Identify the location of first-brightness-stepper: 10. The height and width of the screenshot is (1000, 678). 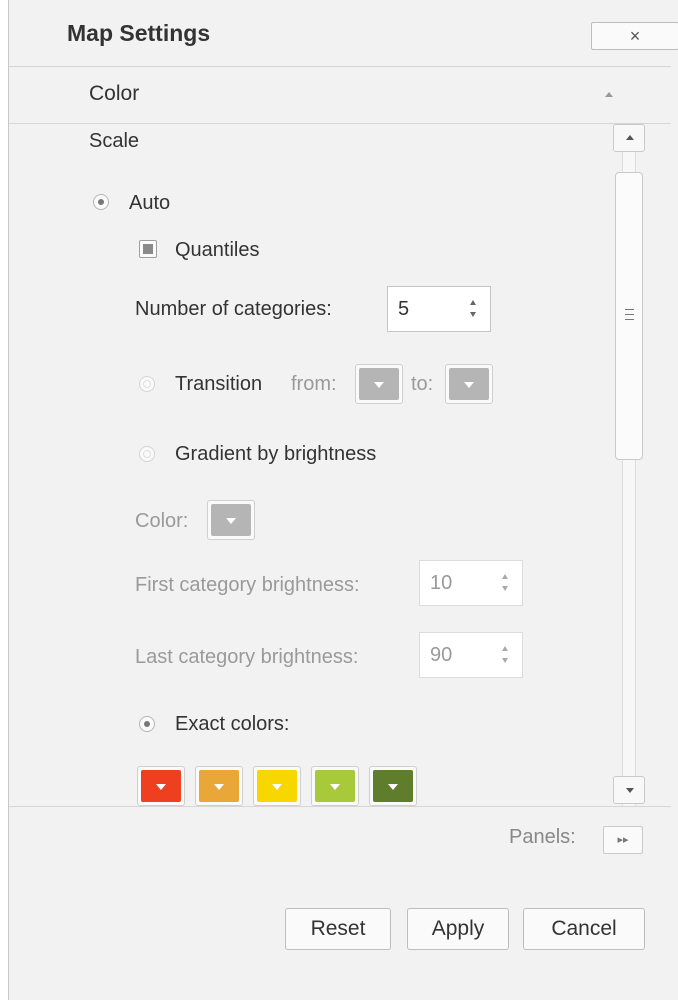
(471, 583).